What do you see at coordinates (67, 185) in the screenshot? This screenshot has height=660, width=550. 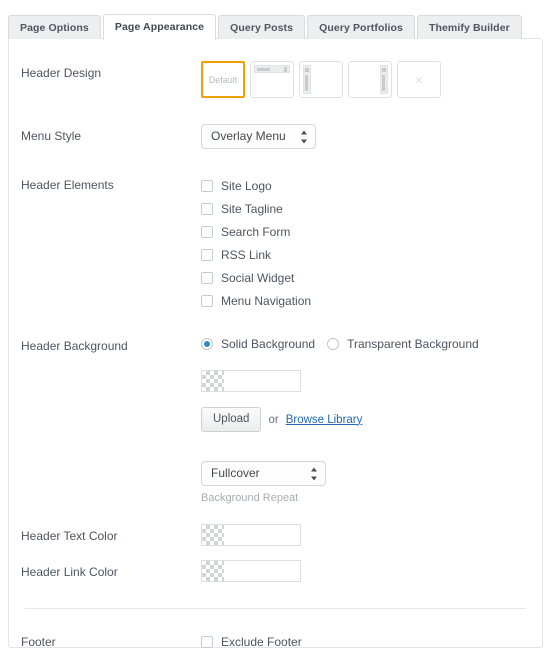 I see `header-elements-label: Header Elements` at bounding box center [67, 185].